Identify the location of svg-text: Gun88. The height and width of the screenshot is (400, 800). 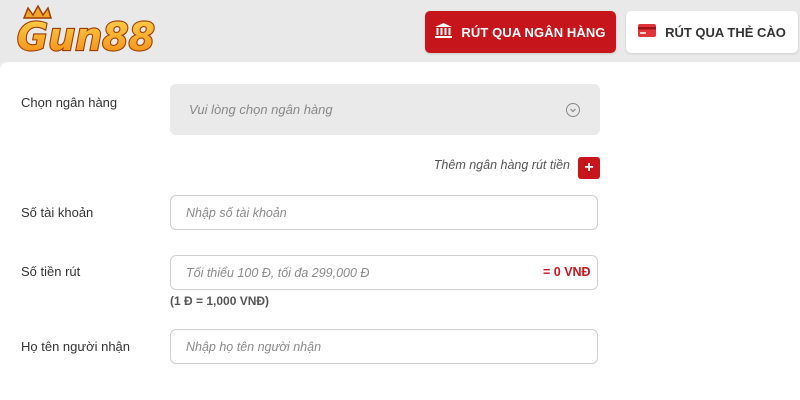
(86, 37).